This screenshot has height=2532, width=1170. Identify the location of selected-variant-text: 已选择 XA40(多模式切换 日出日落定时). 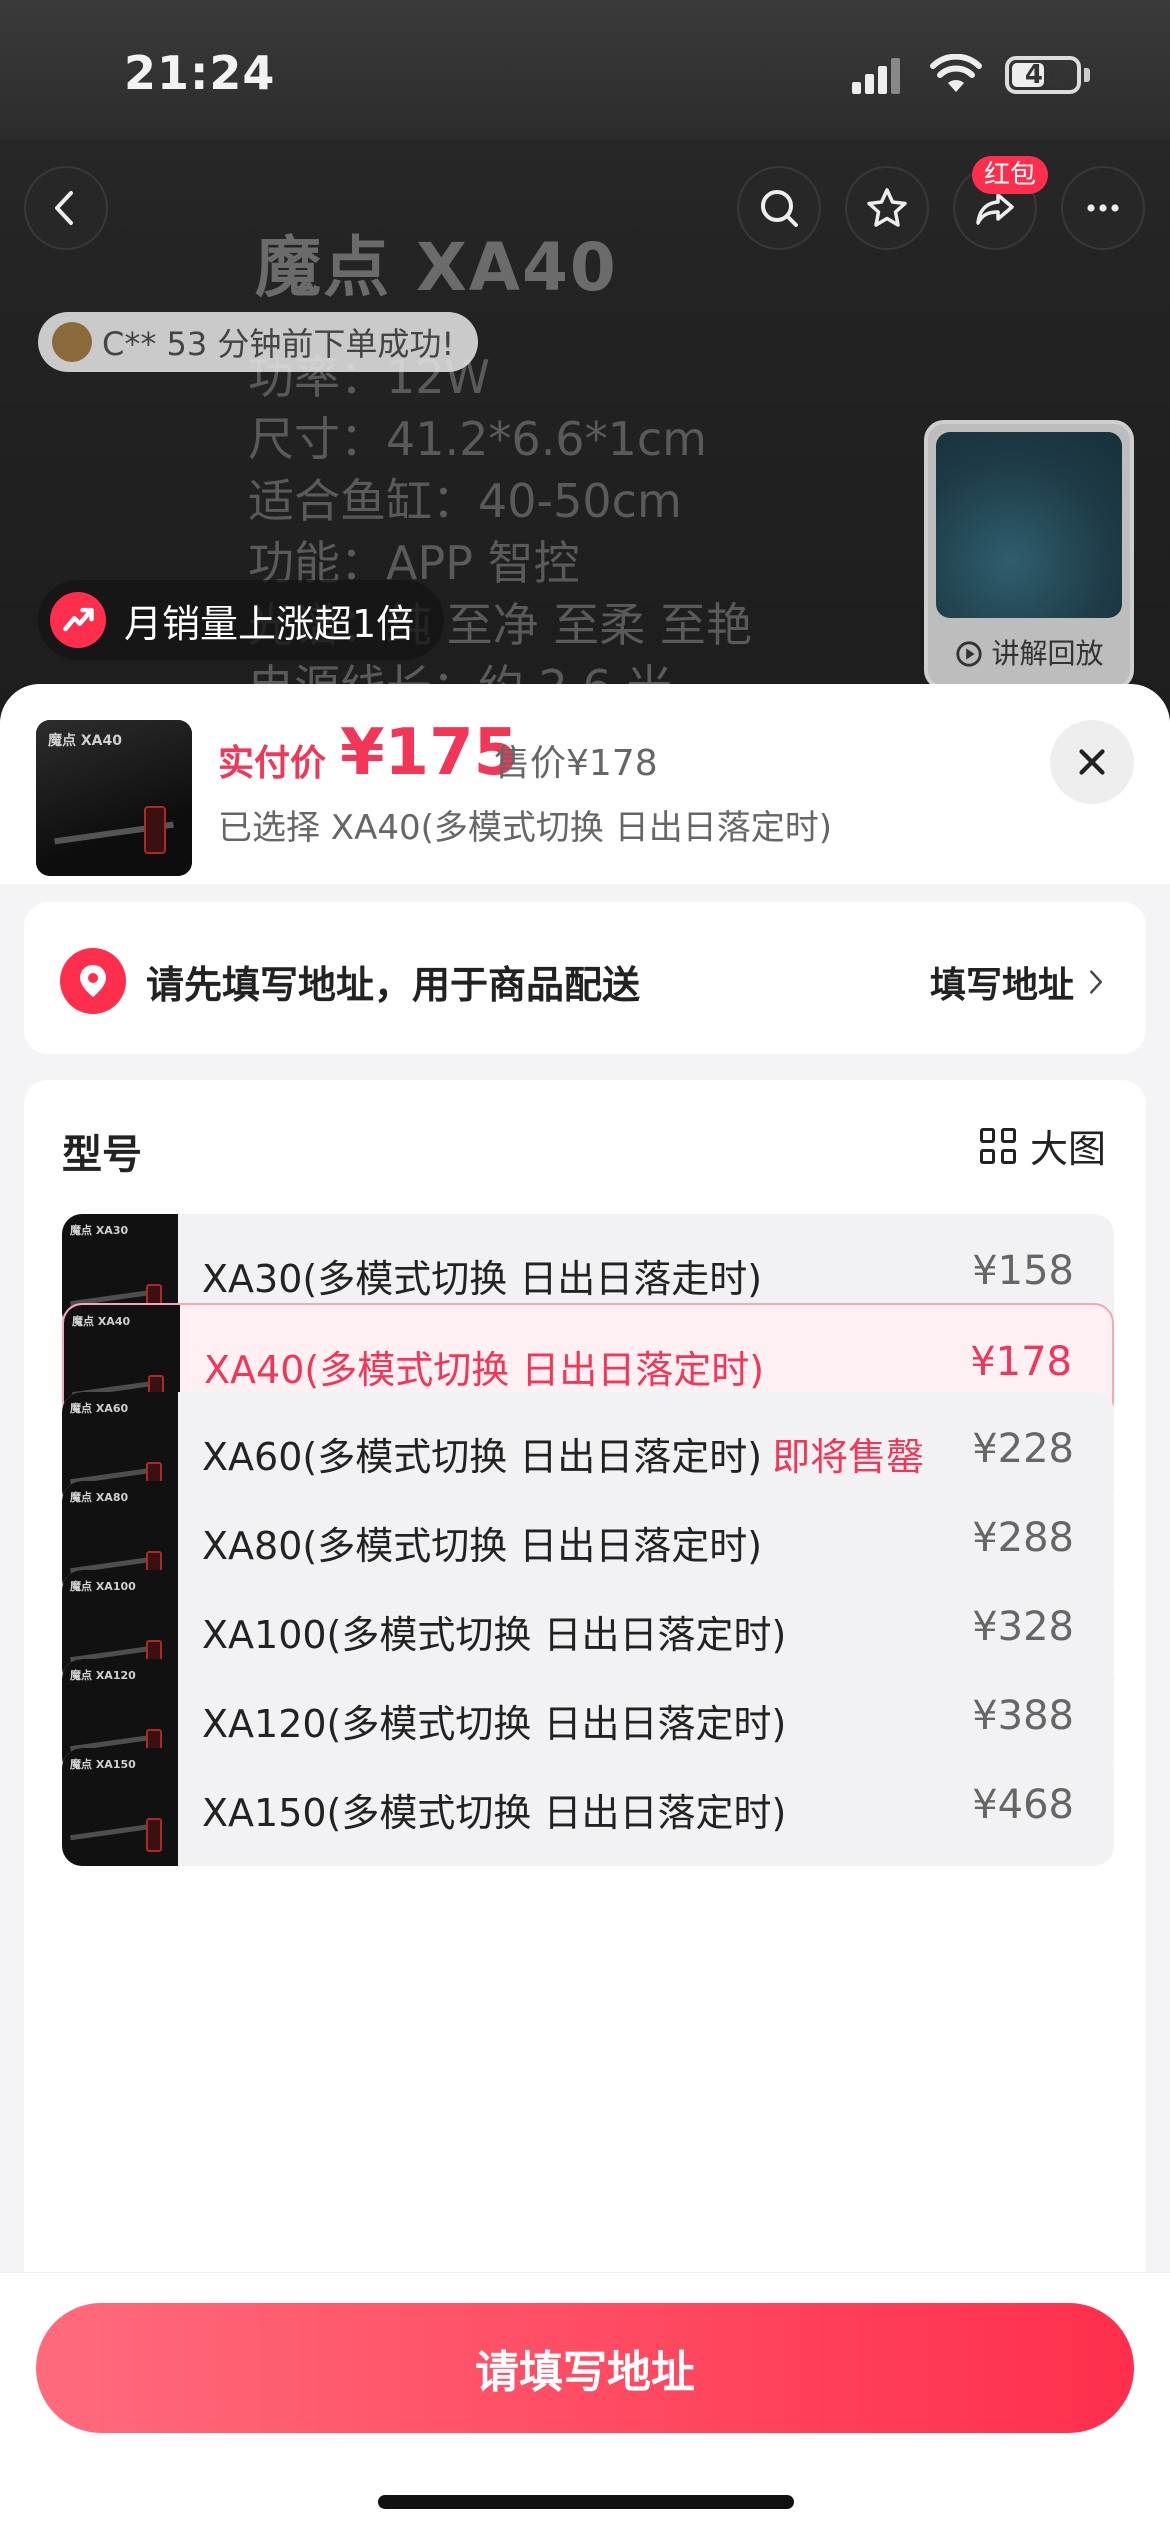
(525, 828).